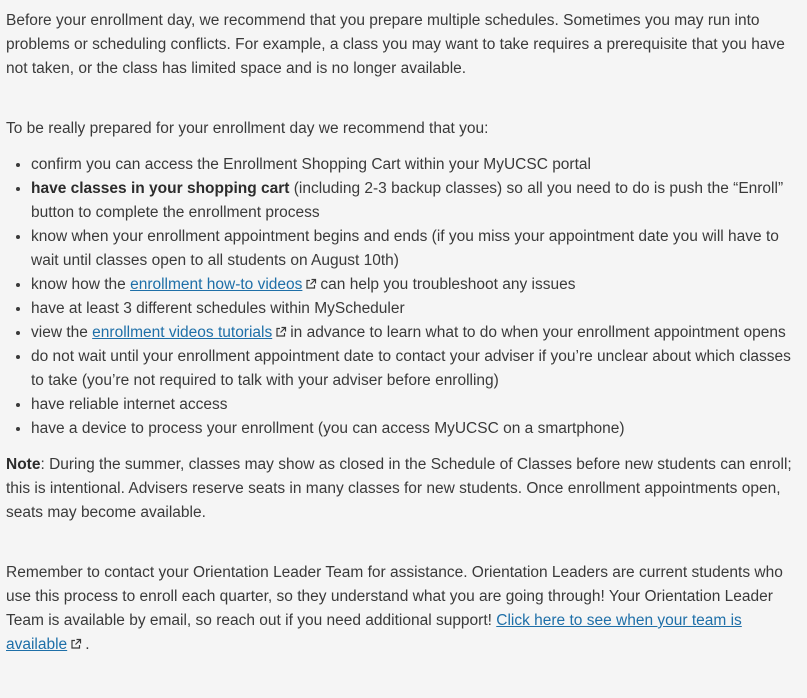 Image resolution: width=807 pixels, height=698 pixels. I want to click on list-item: have reliable internet access, so click(416, 405).